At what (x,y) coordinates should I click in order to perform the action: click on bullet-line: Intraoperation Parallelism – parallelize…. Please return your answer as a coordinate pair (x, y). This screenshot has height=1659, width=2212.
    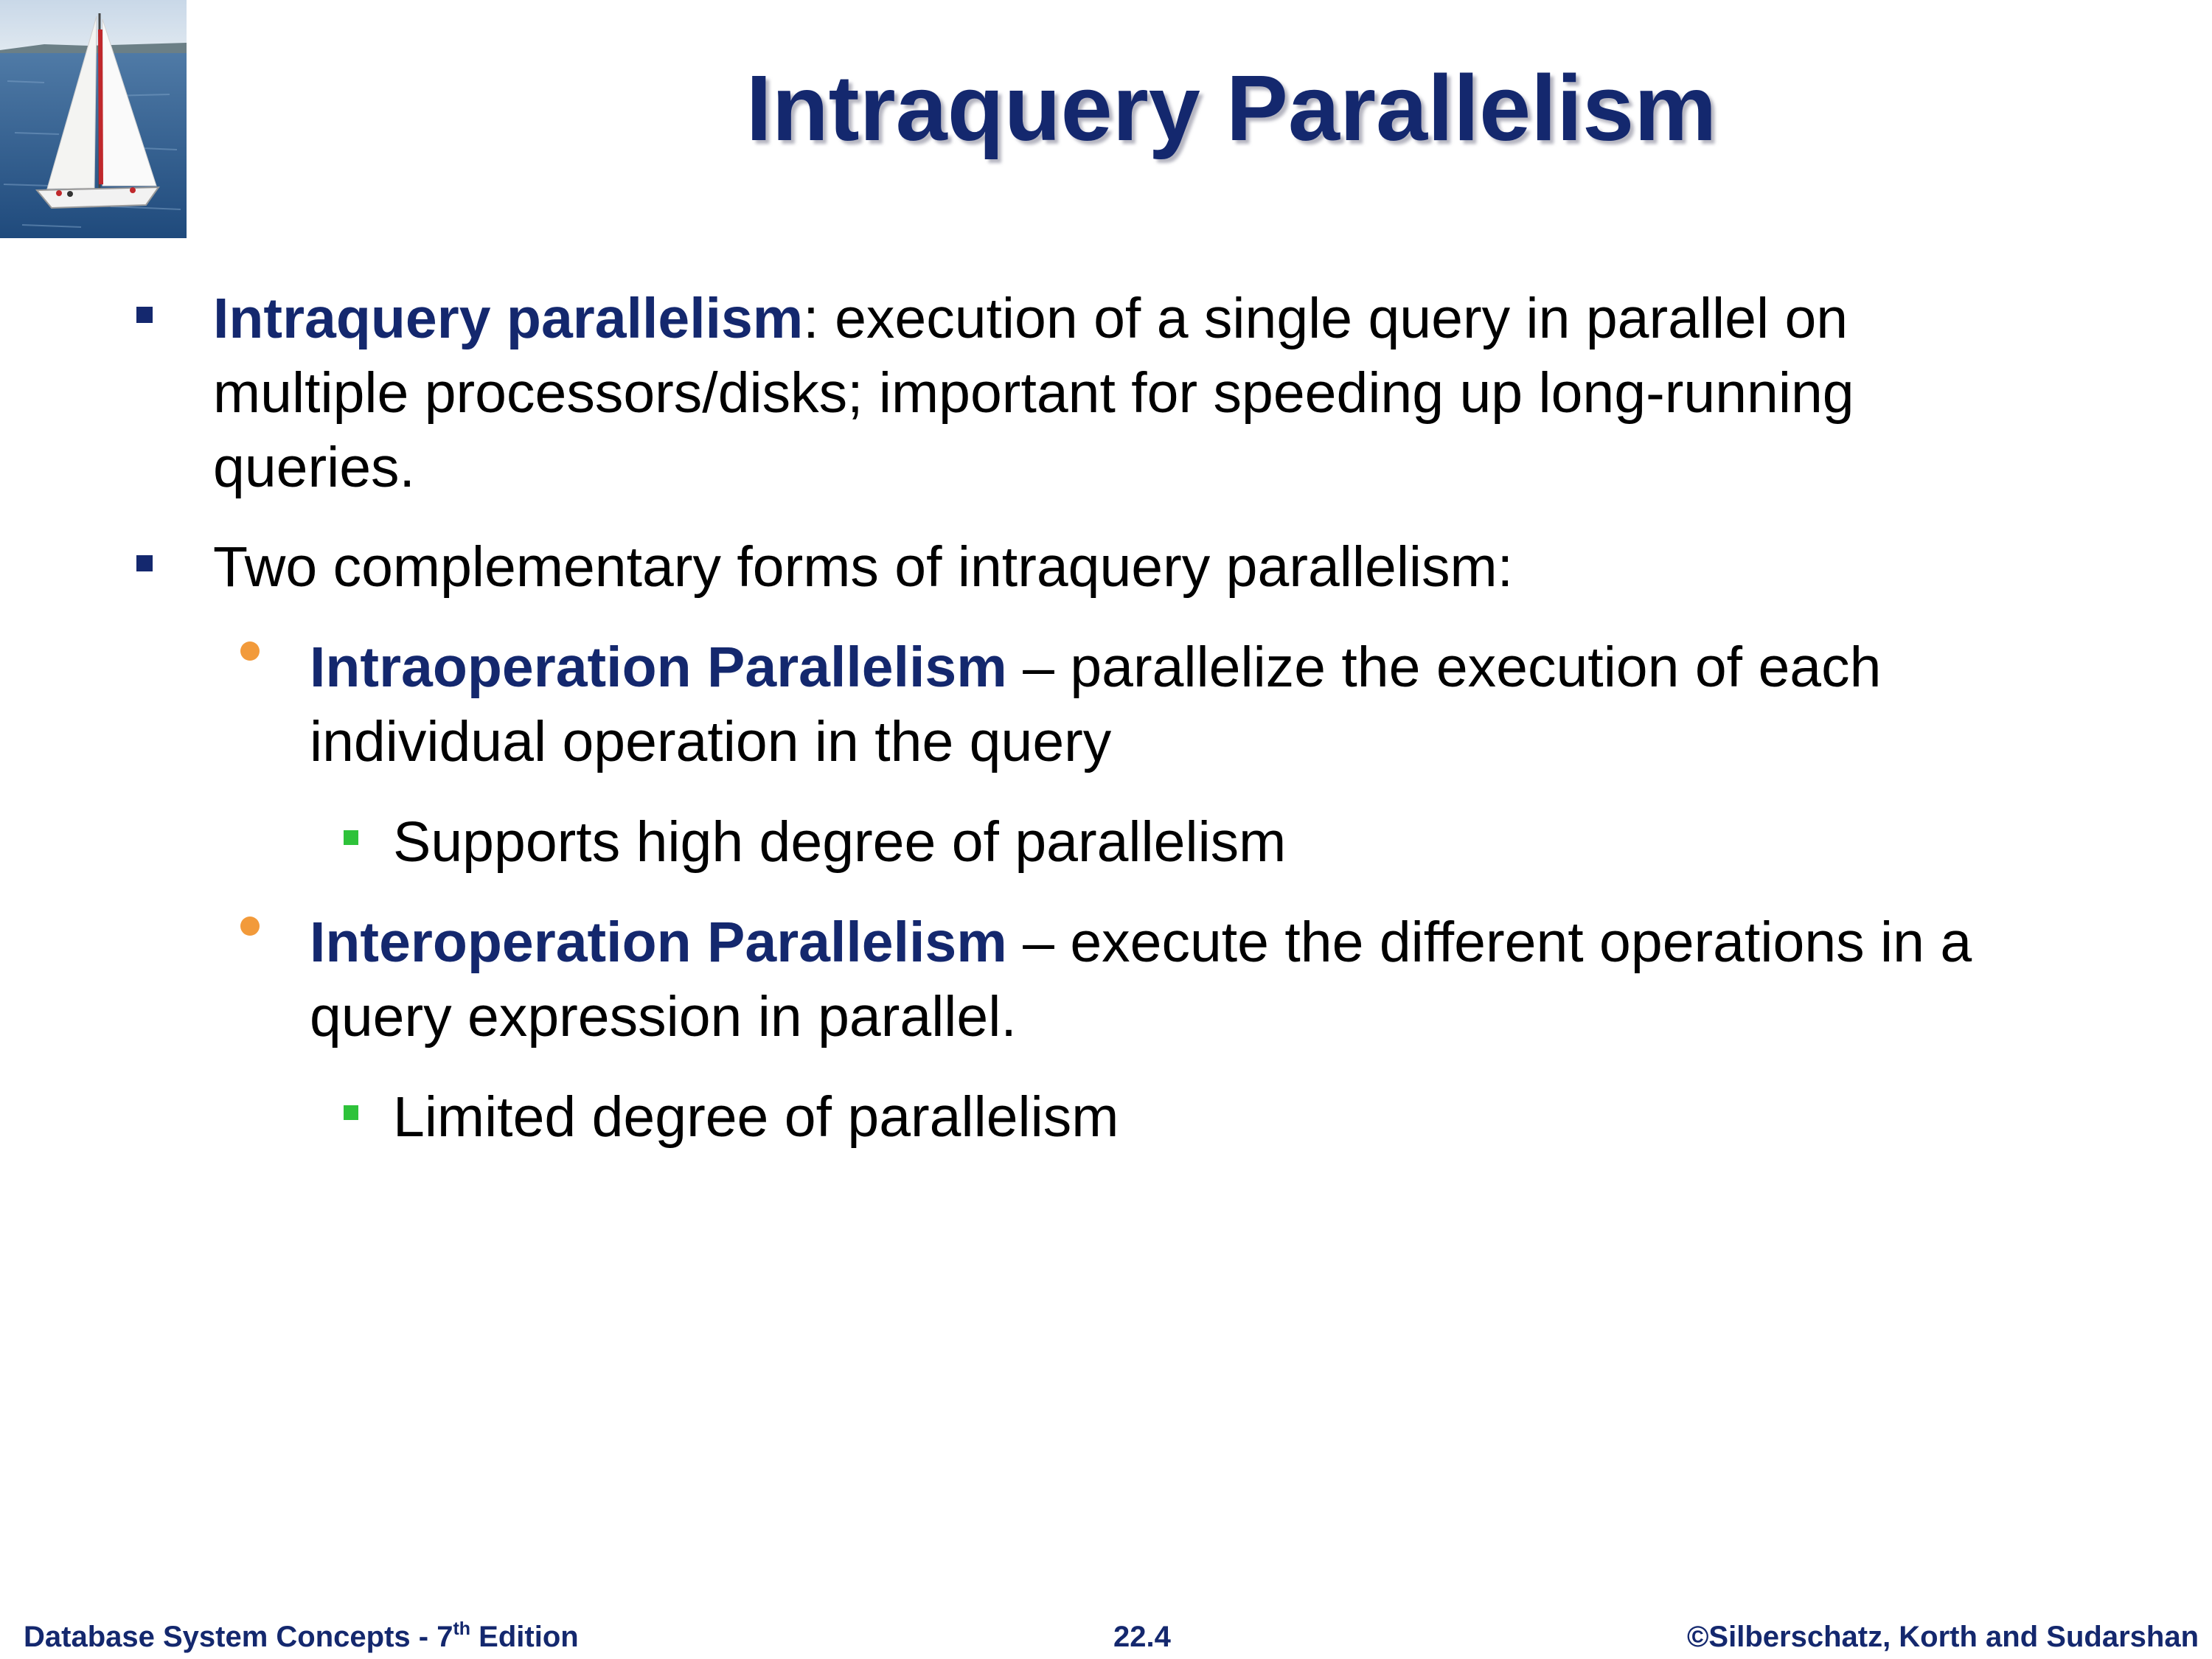
    Looking at the image, I should click on (1095, 667).